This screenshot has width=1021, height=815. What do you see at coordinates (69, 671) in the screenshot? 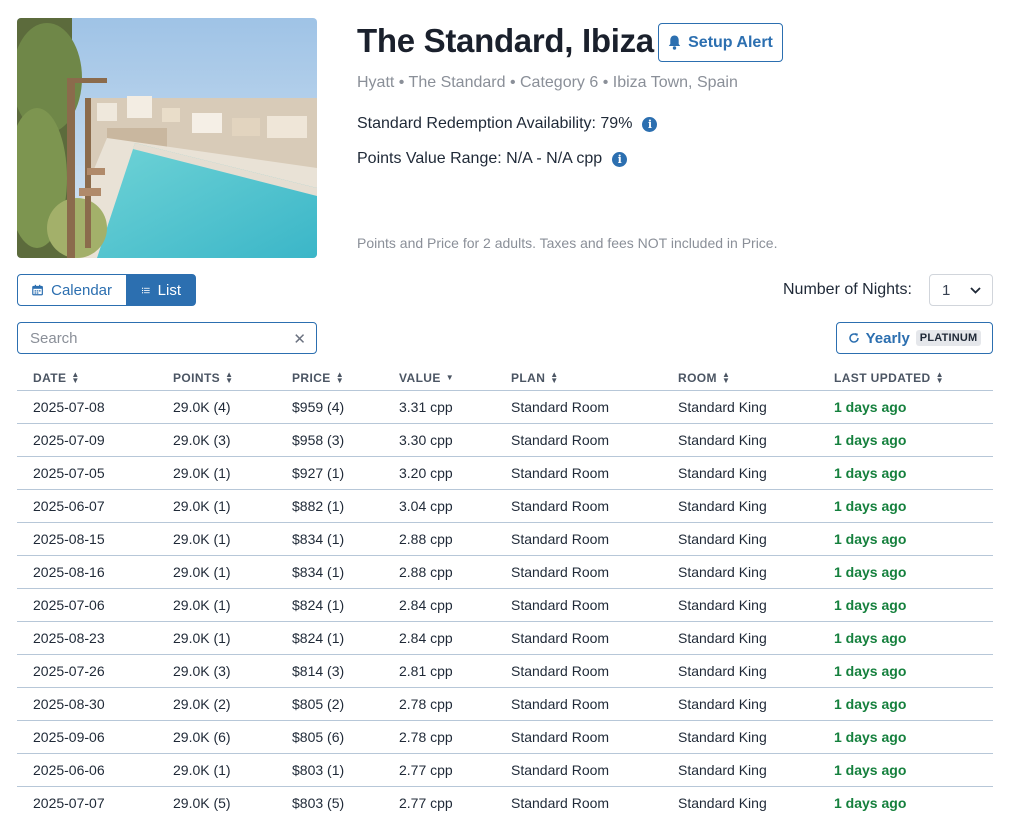
I see `cell-date: 2025-07-26` at bounding box center [69, 671].